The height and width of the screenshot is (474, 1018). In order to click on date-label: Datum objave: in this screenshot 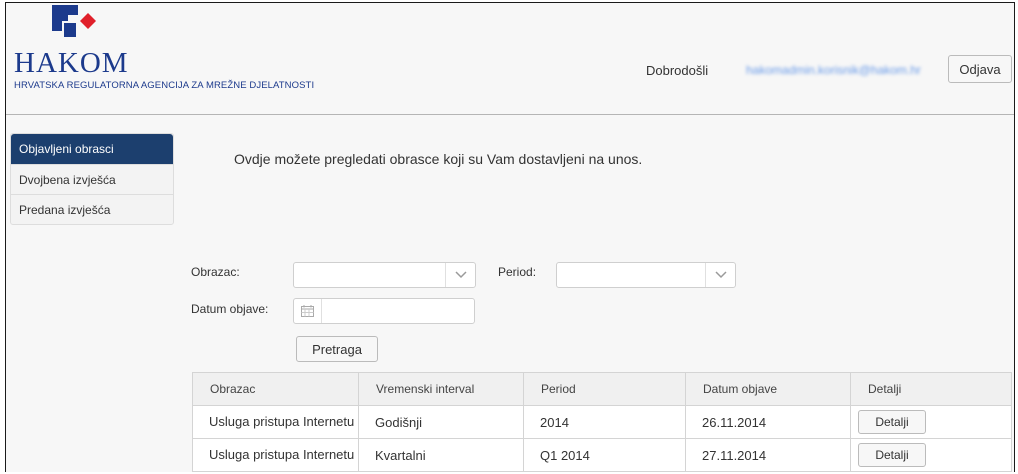, I will do `click(230, 309)`.